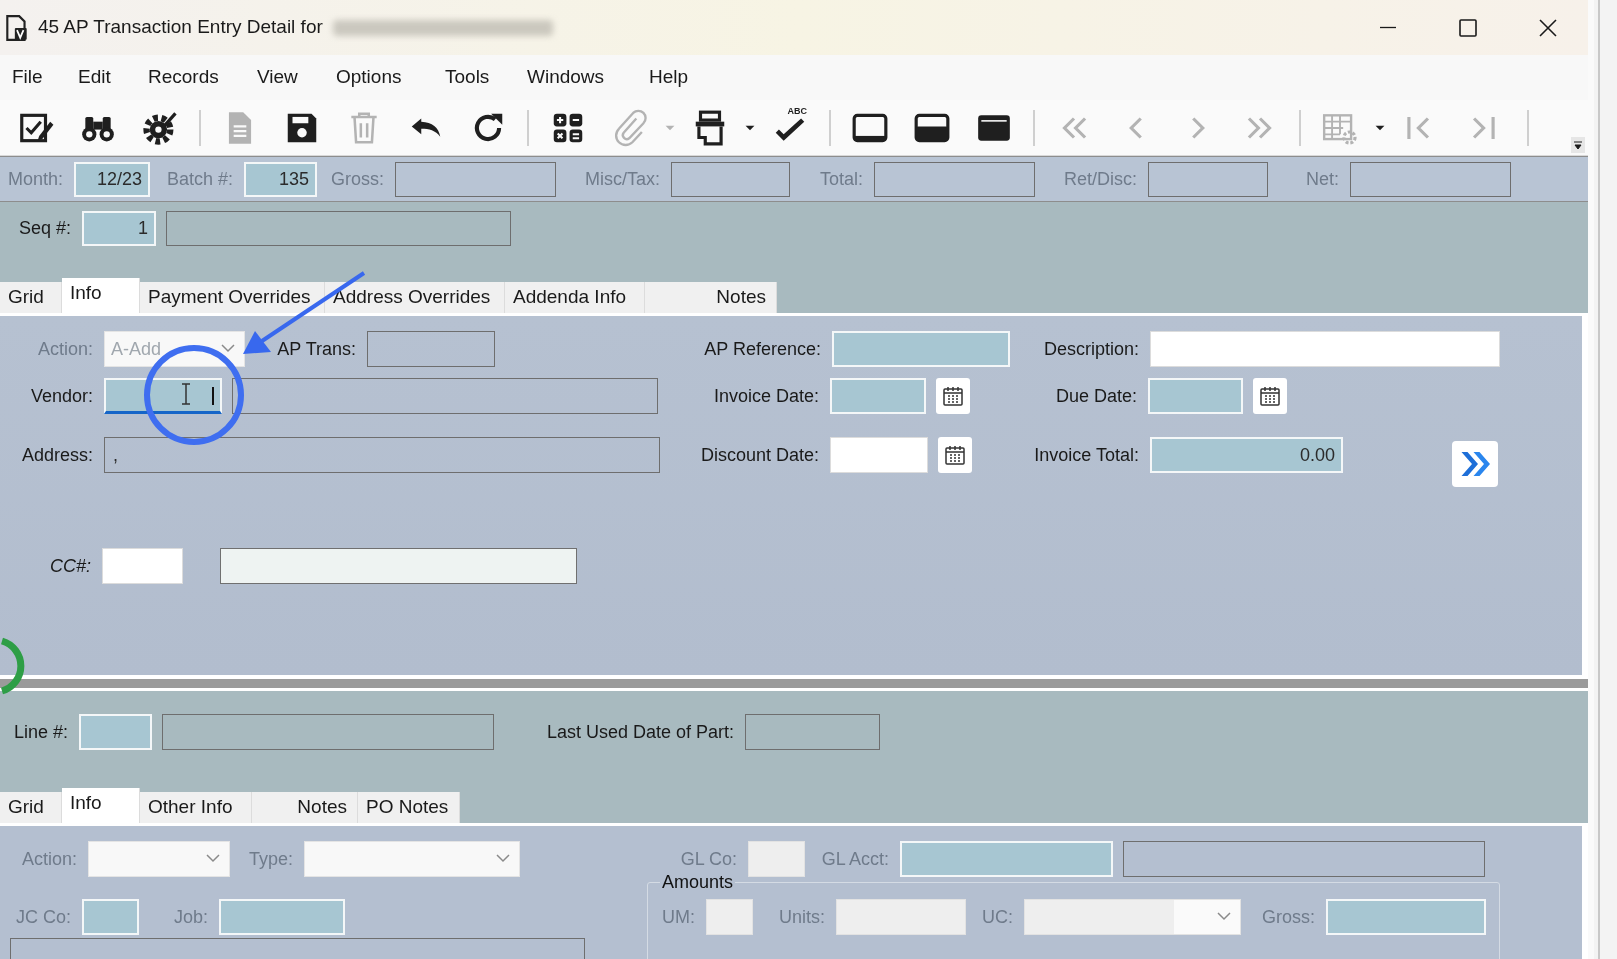  Describe the element at coordinates (790, 127) in the screenshot. I see `toolbar-button: ABC` at that location.